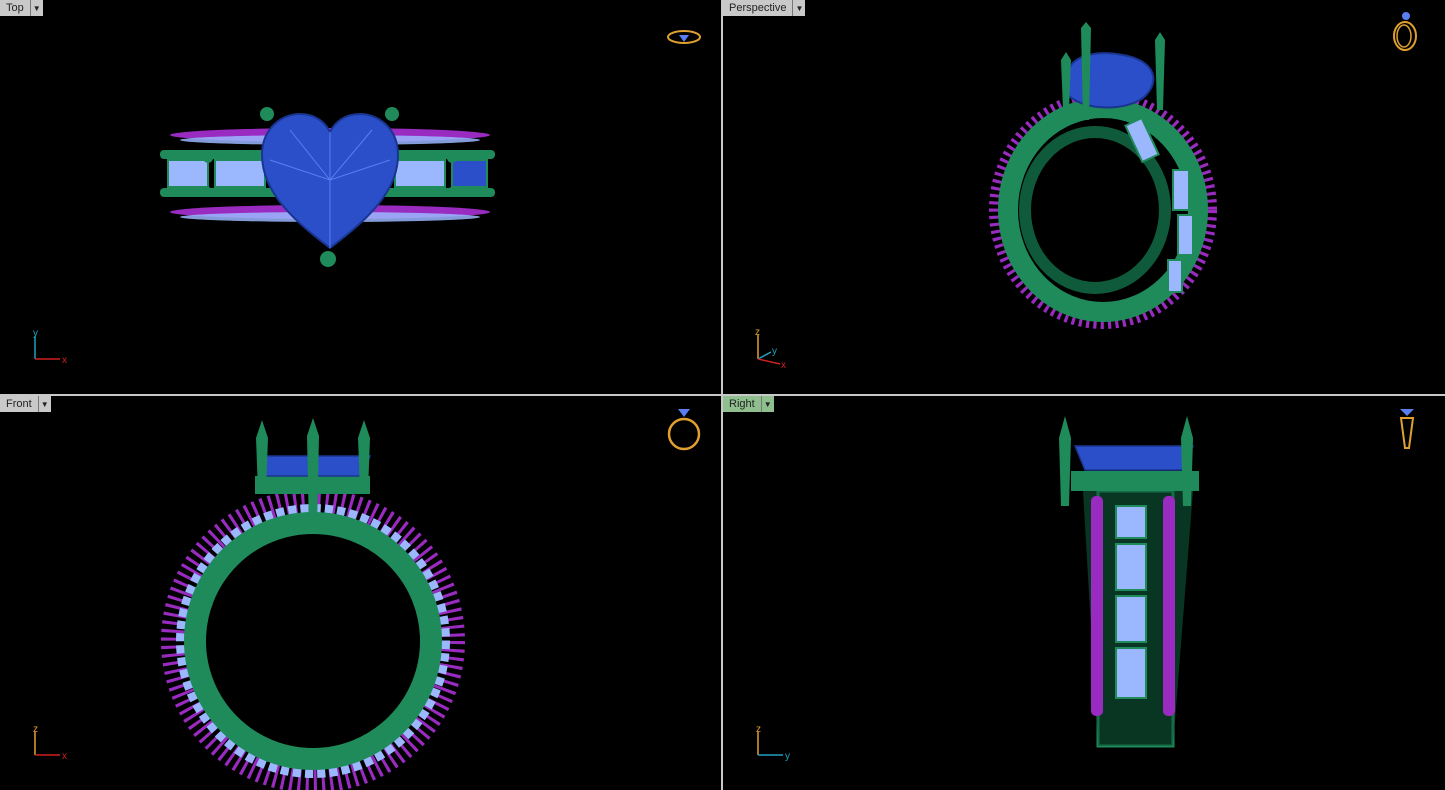 The image size is (1445, 790). Describe the element at coordinates (783, 365) in the screenshot. I see `axis-label-c: x` at that location.